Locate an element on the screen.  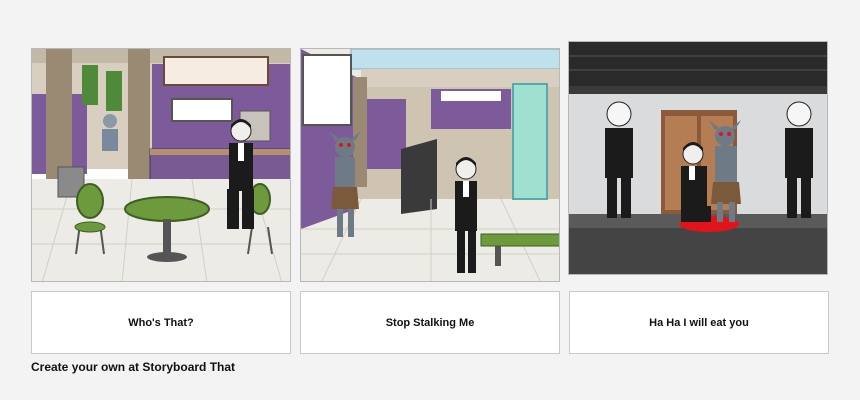
panel-3-caption: Ha Ha I will eat you is located at coordinates (699, 322).